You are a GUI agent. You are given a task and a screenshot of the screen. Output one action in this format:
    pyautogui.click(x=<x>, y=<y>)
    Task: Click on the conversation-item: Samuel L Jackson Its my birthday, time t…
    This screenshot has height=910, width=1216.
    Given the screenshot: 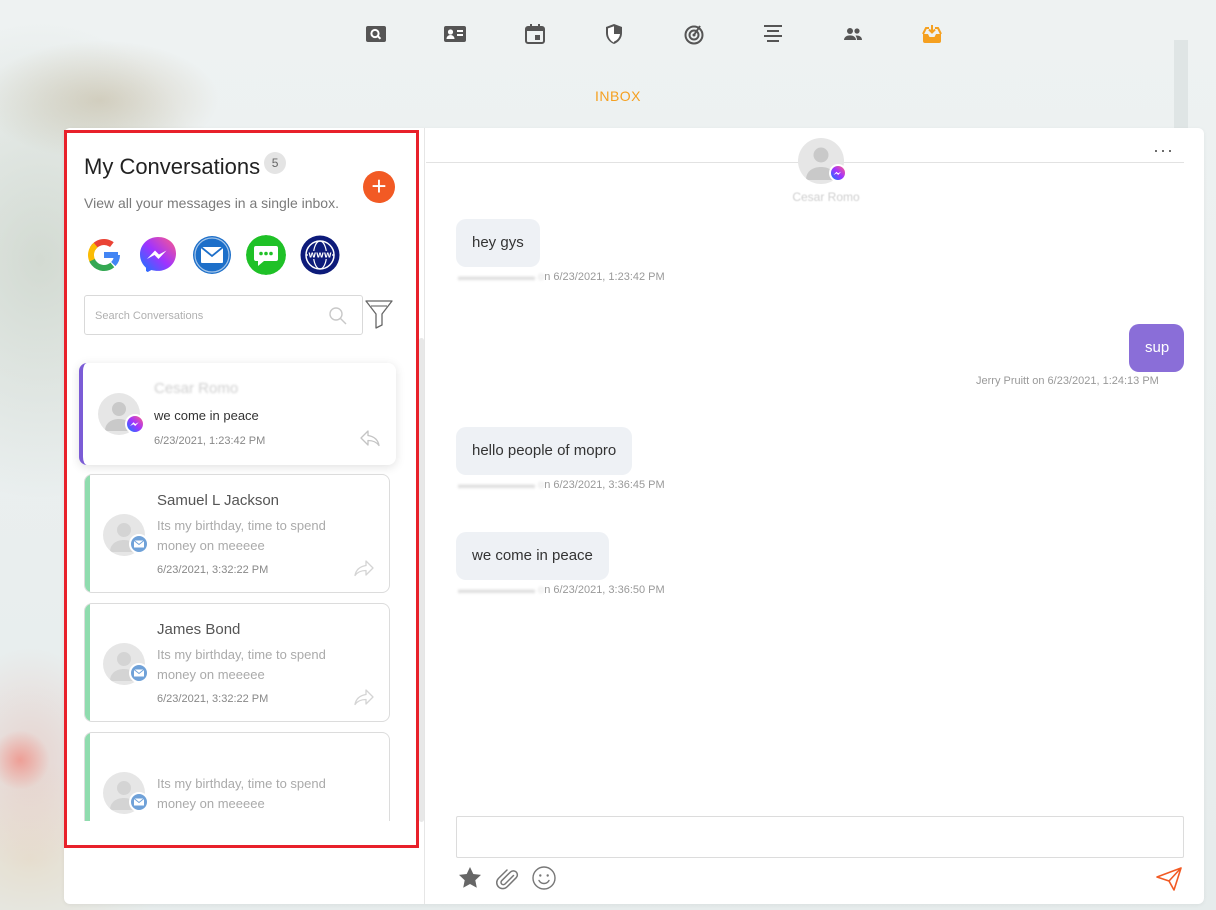 What is the action you would take?
    pyautogui.click(x=237, y=533)
    